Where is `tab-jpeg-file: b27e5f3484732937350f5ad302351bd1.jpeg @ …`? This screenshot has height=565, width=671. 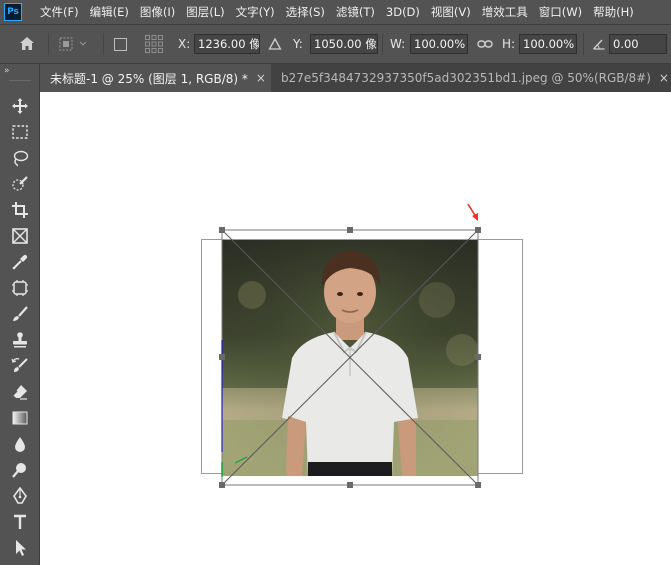 tab-jpeg-file: b27e5f3484732937350f5ad302351bd1.jpeg @ … is located at coordinates (471, 78).